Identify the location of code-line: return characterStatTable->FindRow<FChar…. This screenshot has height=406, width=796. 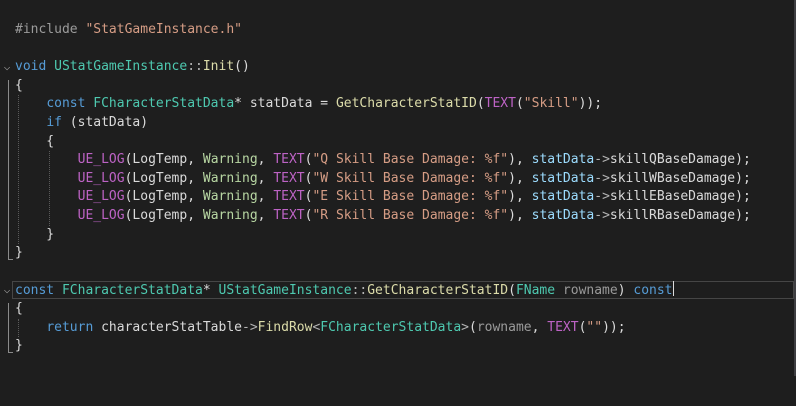
(397, 328).